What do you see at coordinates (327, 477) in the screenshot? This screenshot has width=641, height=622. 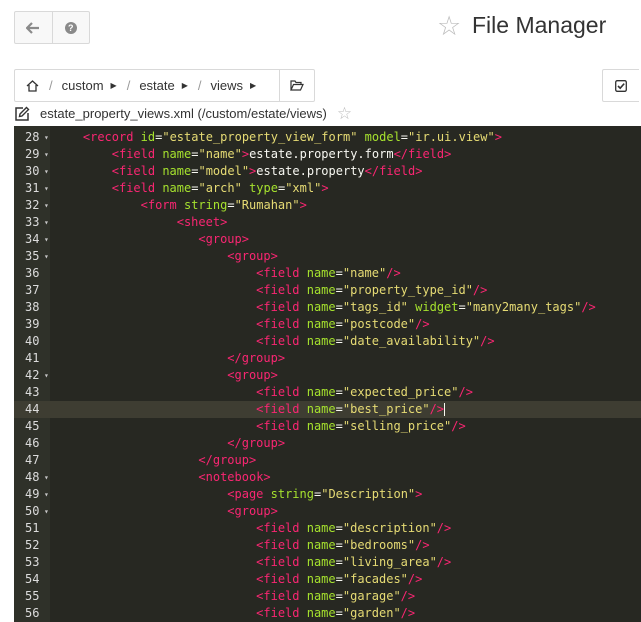 I see `code-line: 48 ▾ <notebook>` at bounding box center [327, 477].